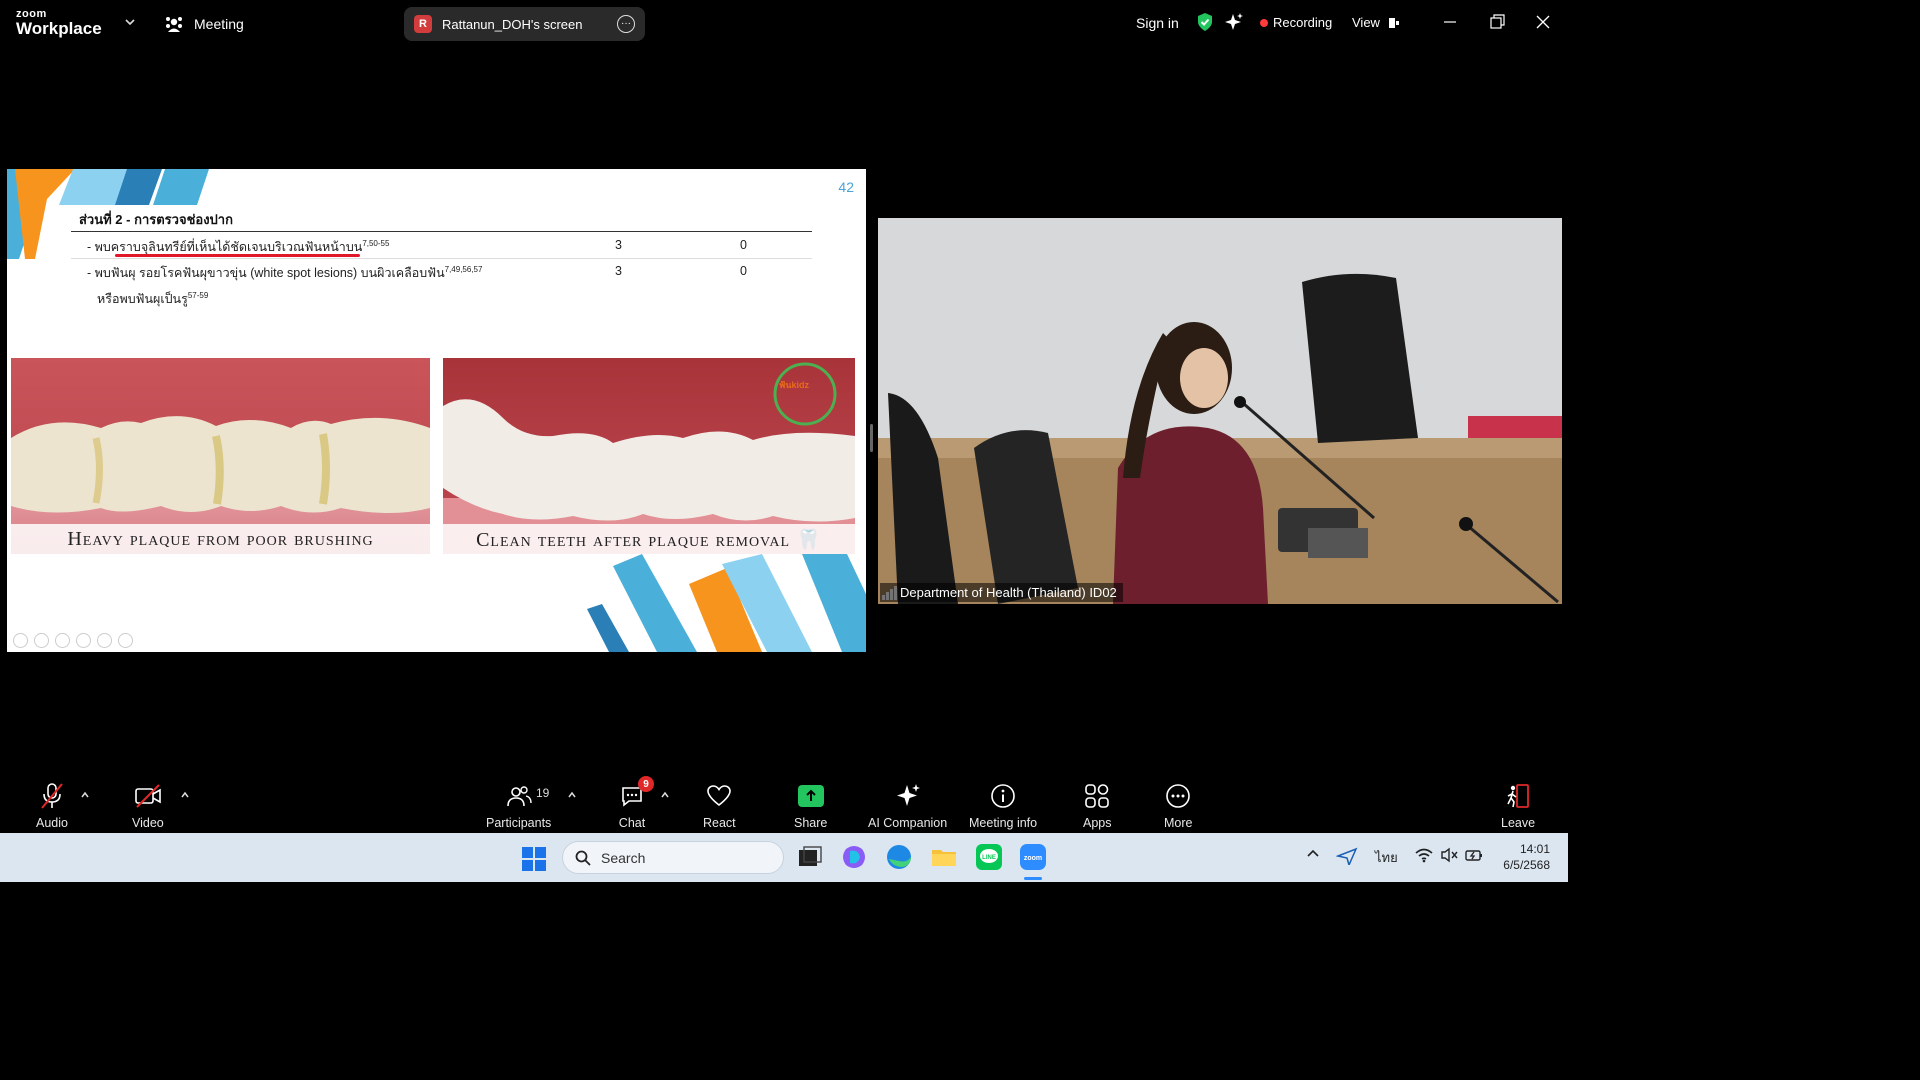  What do you see at coordinates (125, 640) in the screenshot?
I see `more-icon` at bounding box center [125, 640].